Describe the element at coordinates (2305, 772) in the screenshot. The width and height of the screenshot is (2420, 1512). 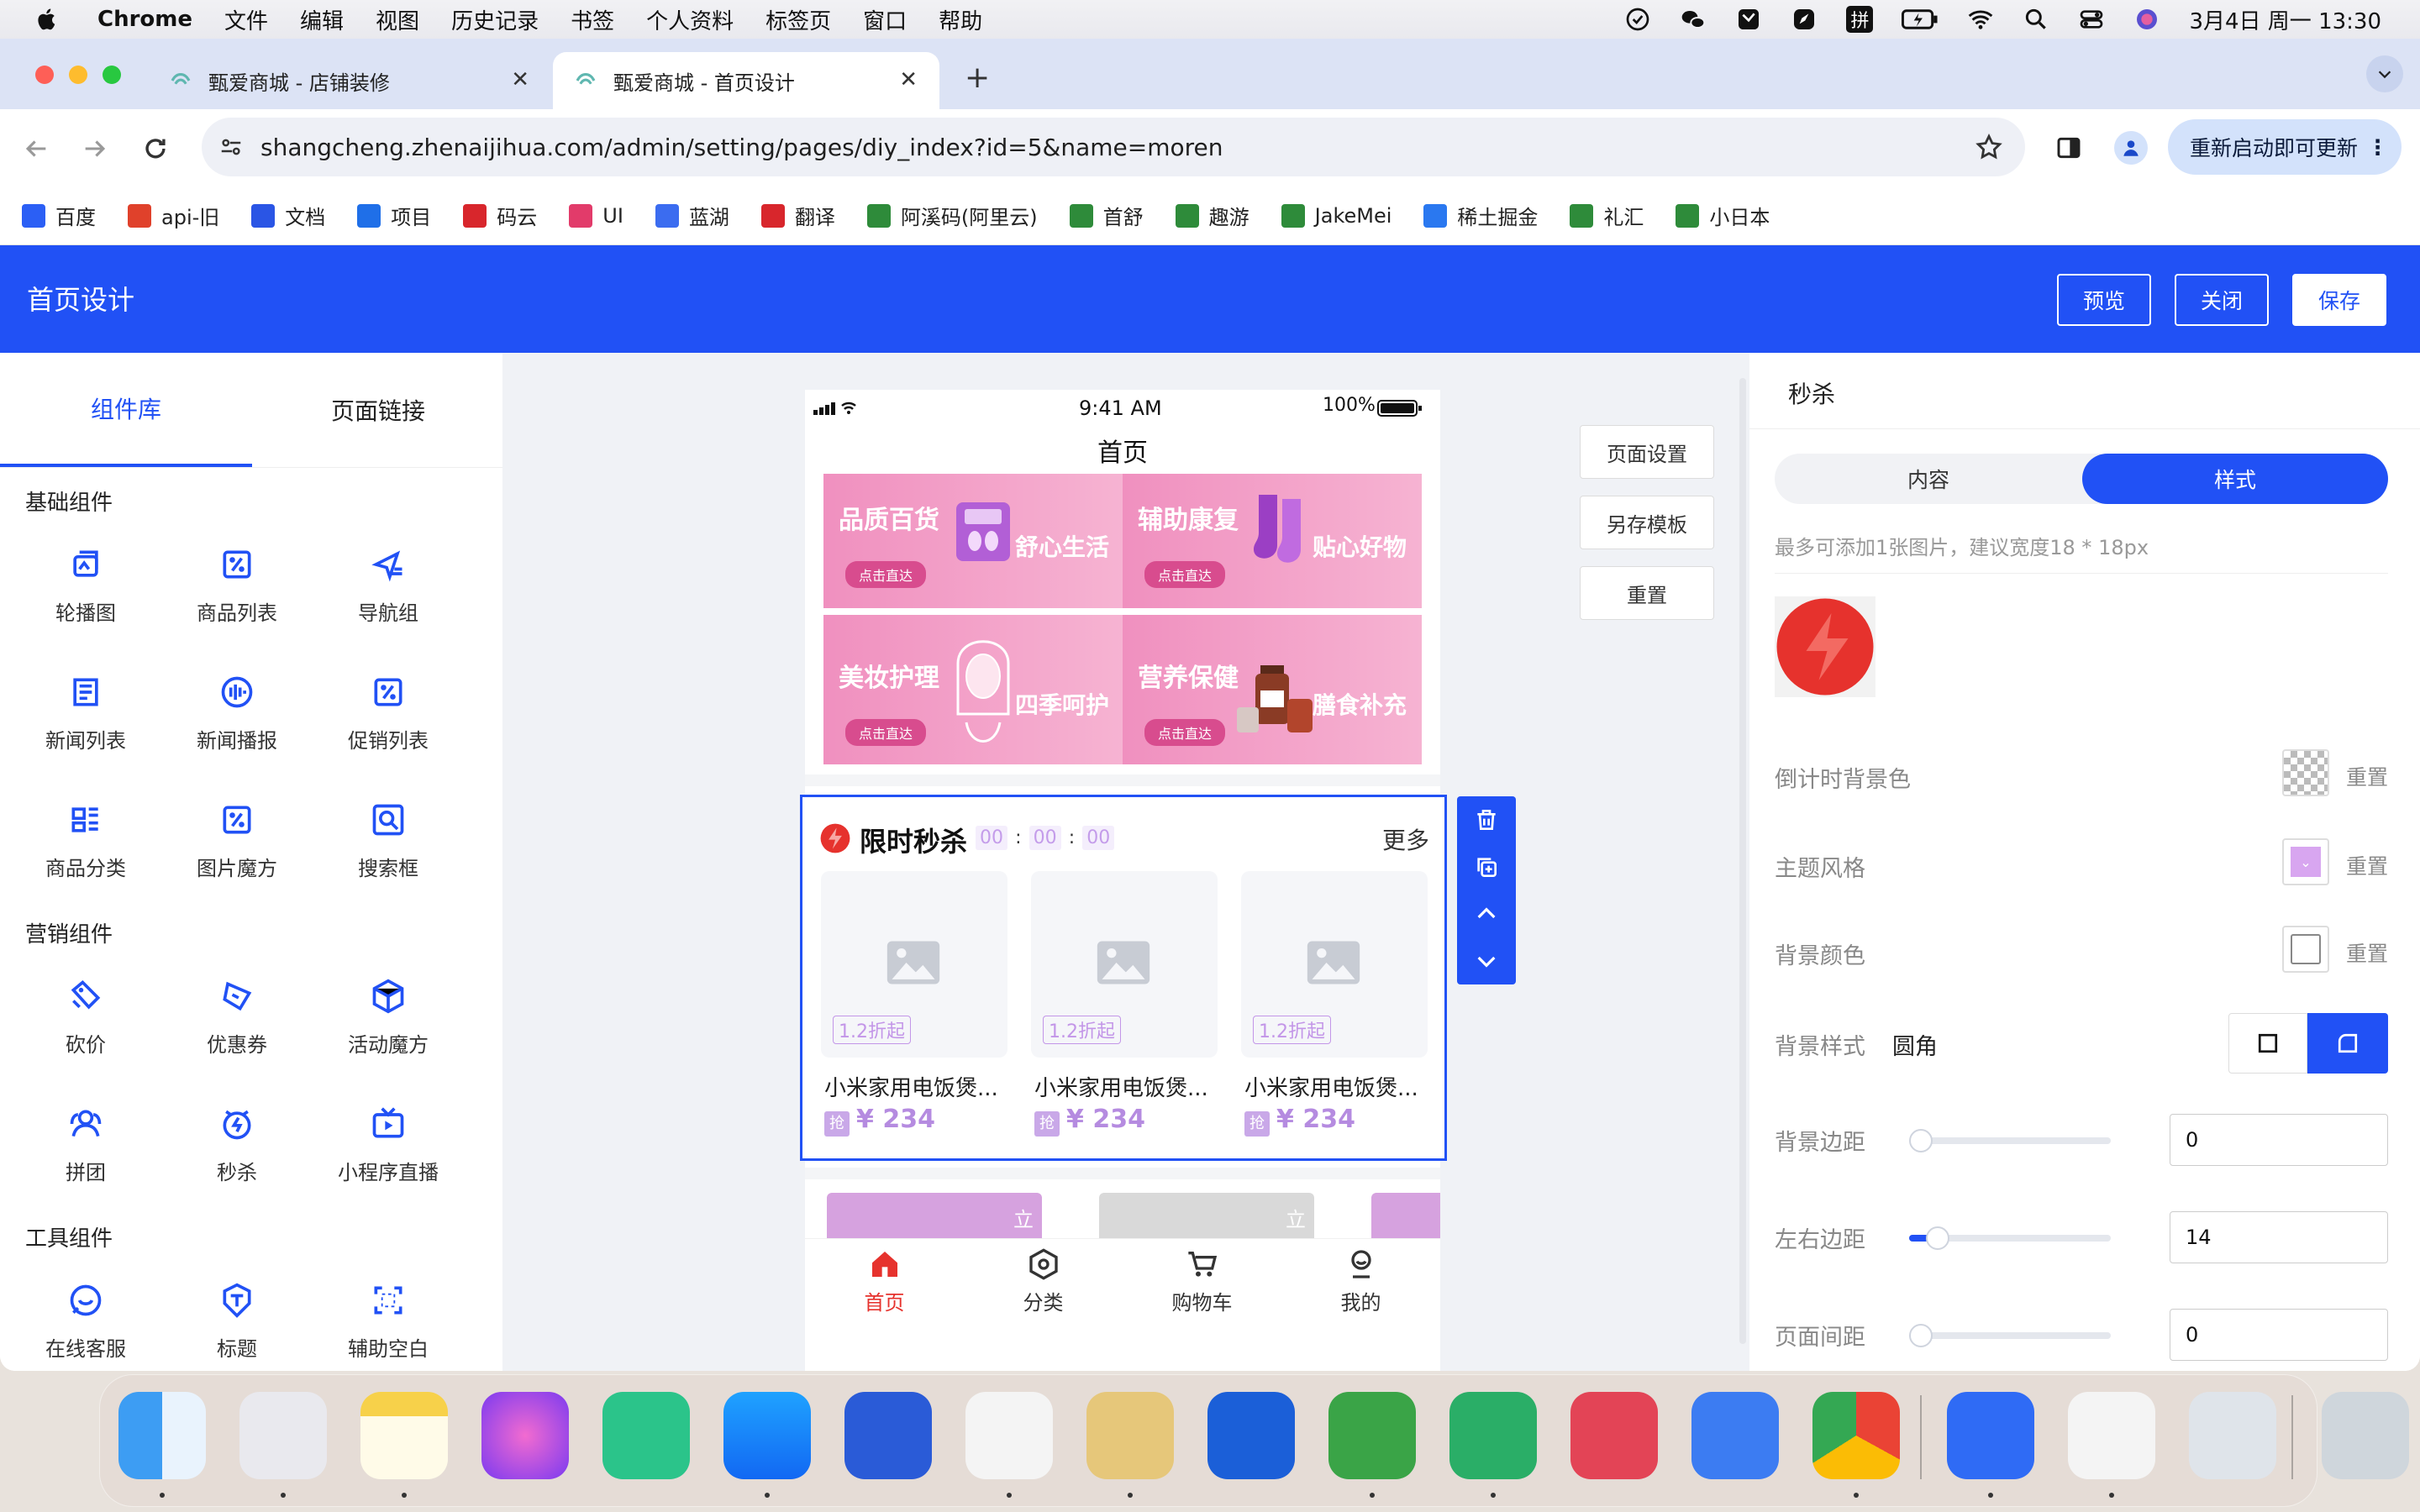
I see `countdown-bg-color-picker` at that location.